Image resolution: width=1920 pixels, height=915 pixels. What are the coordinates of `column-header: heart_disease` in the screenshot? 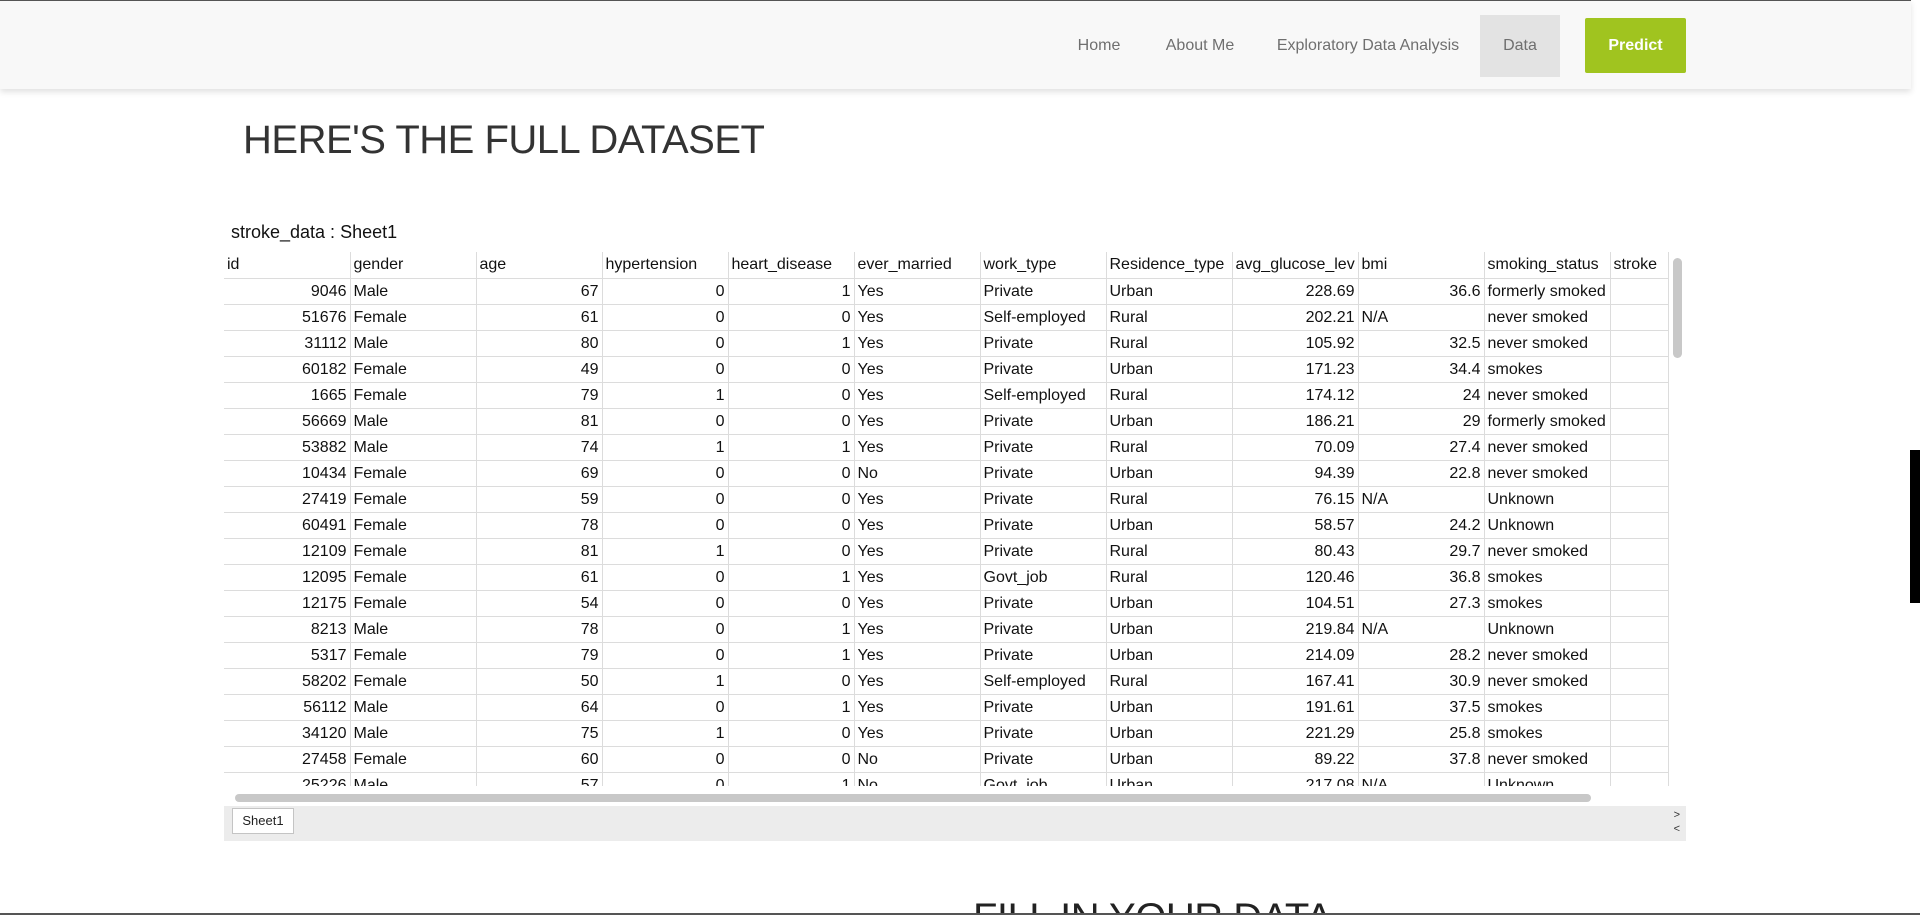 It's located at (791, 265).